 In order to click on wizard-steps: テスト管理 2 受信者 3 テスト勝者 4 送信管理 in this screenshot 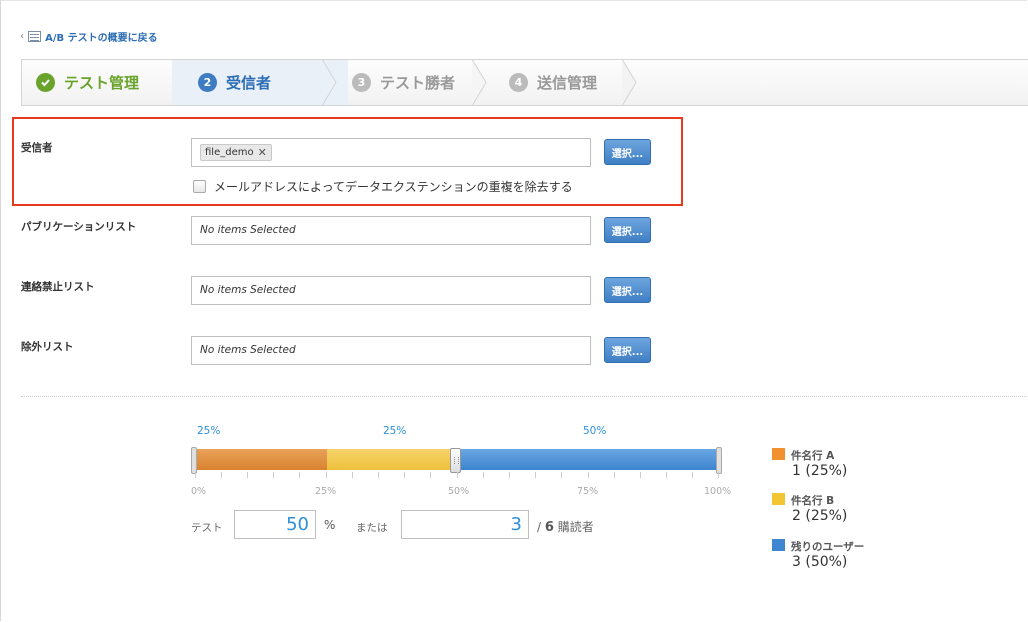, I will do `click(524, 82)`.